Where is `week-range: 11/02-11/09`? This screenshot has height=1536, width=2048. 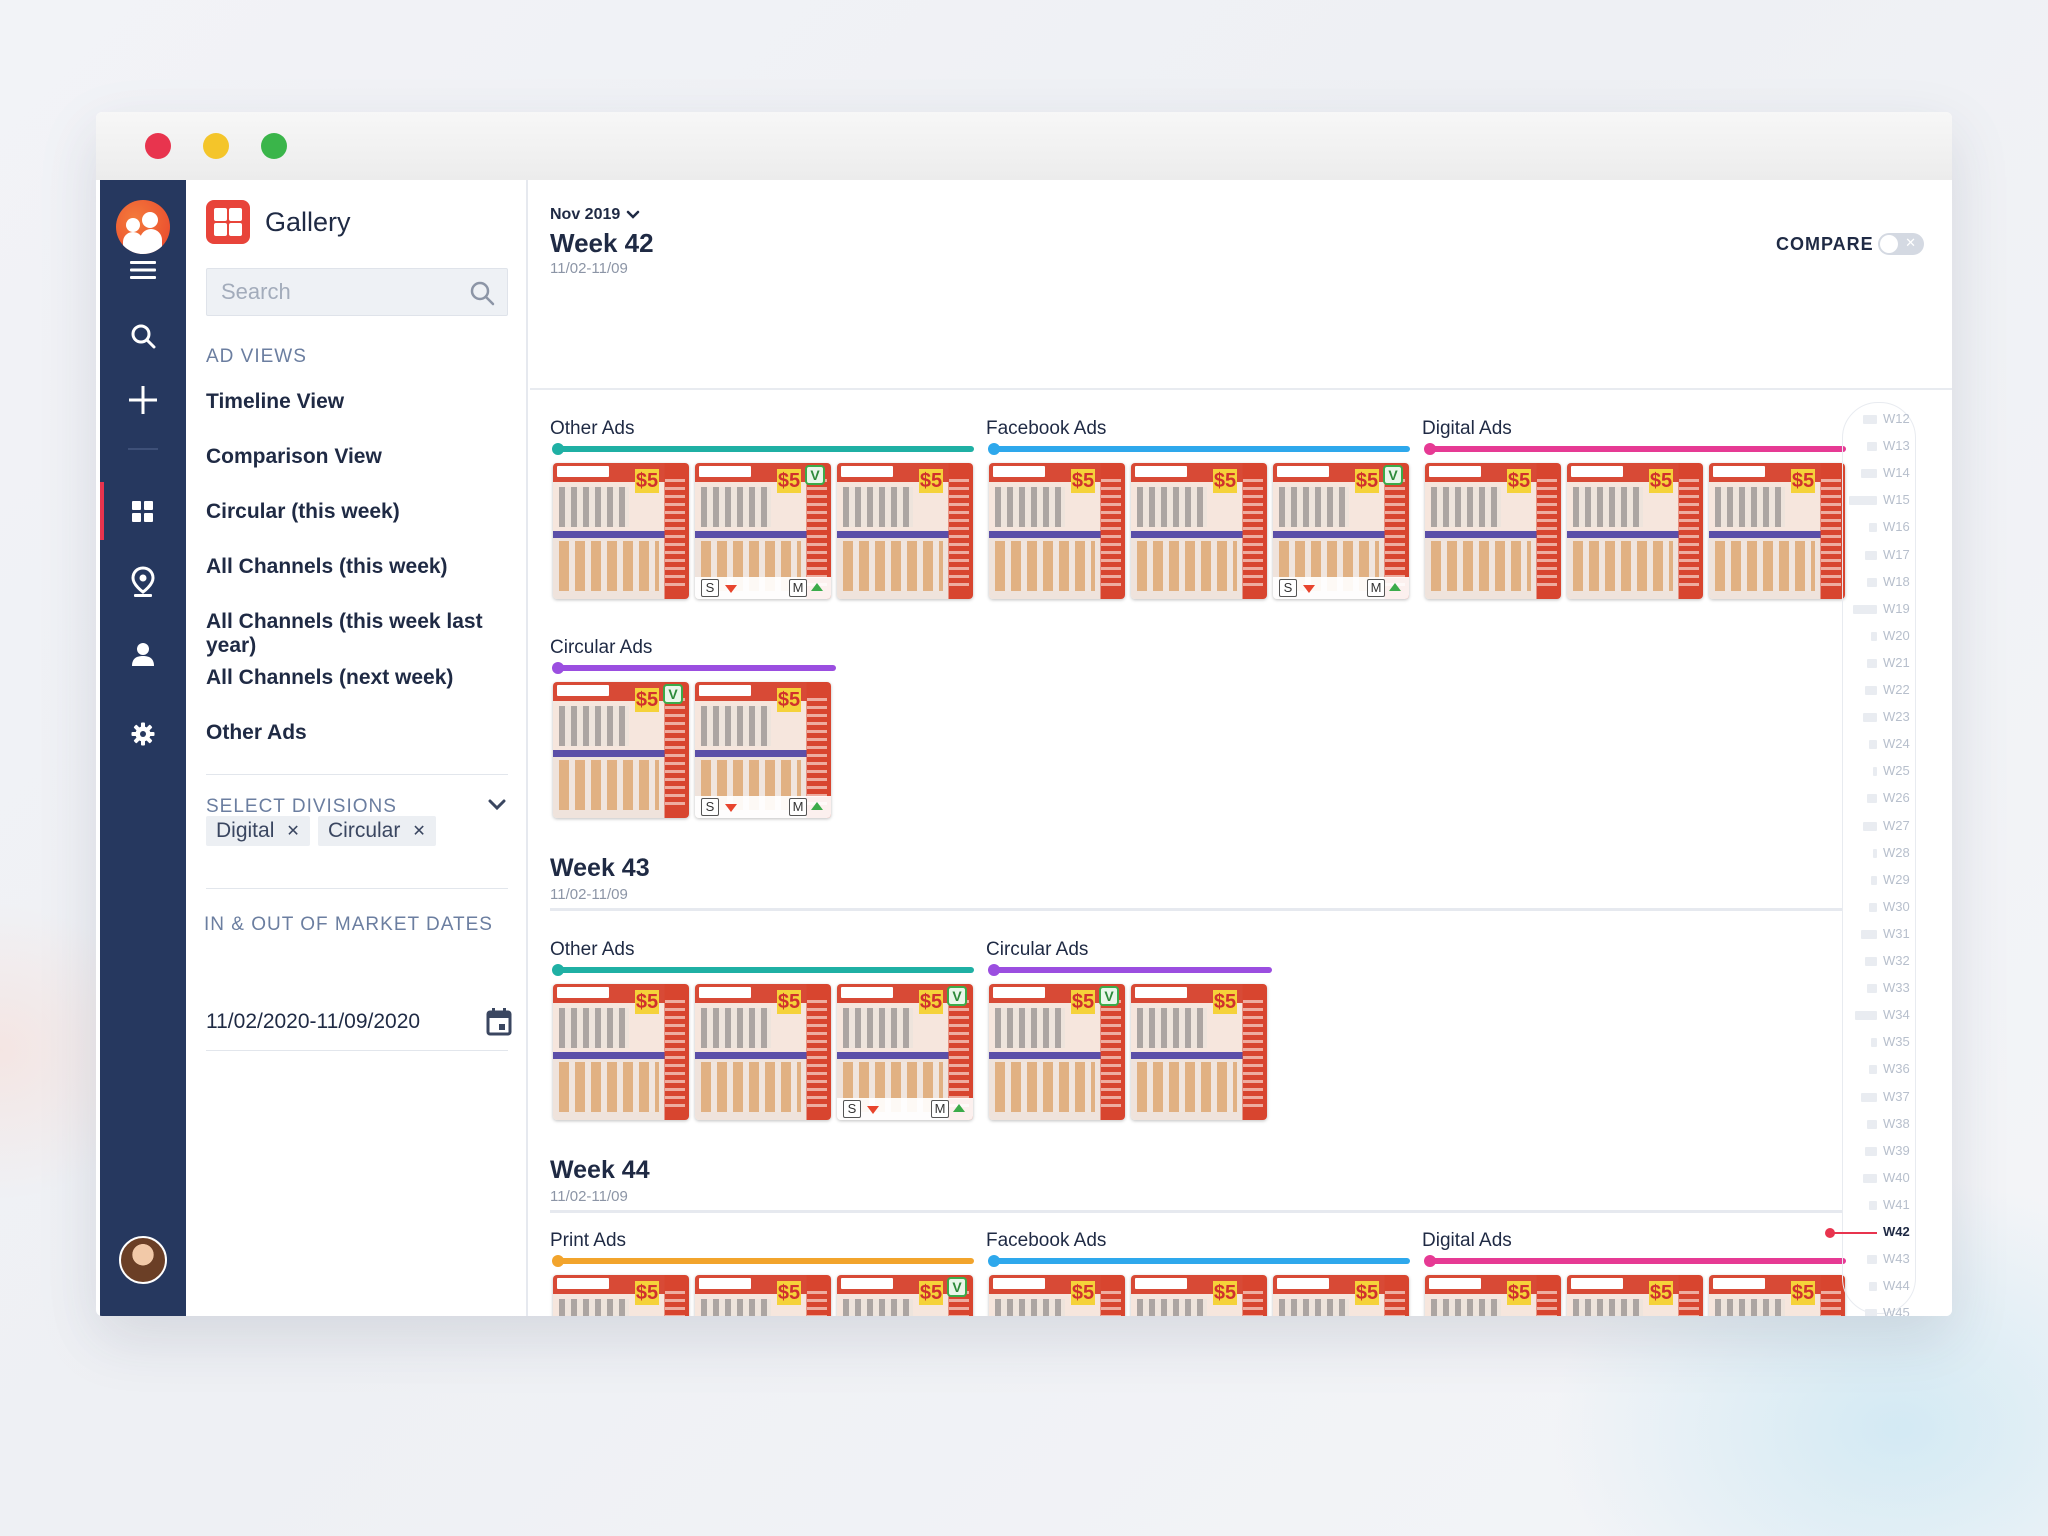 week-range: 11/02-11/09 is located at coordinates (589, 894).